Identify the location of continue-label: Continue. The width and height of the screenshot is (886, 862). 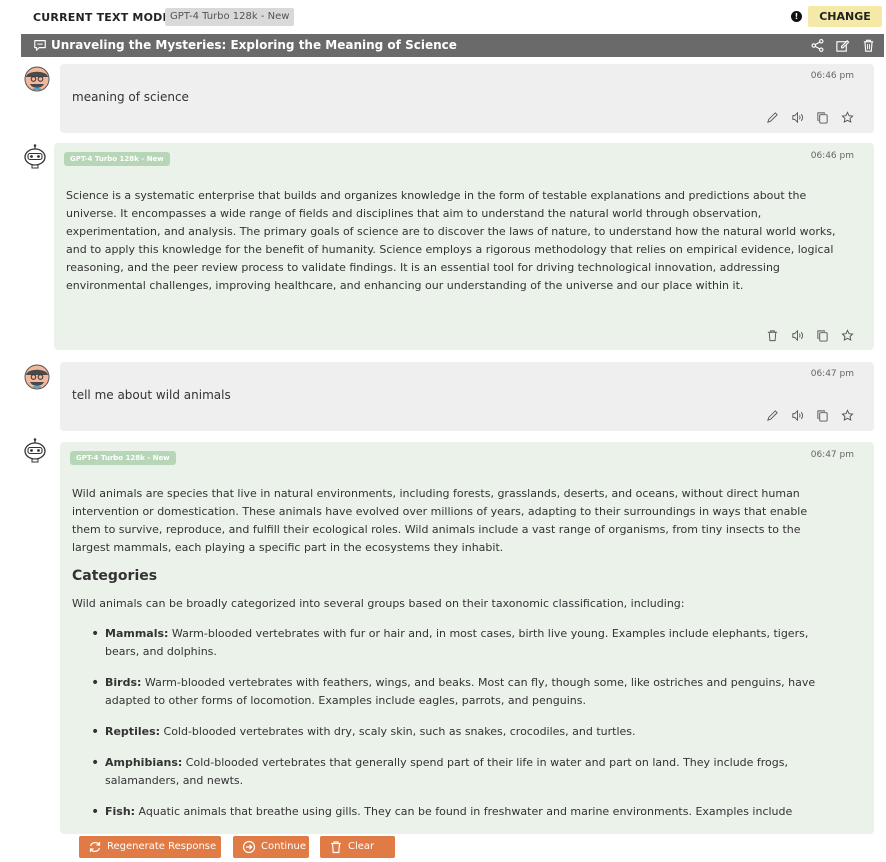
(283, 846).